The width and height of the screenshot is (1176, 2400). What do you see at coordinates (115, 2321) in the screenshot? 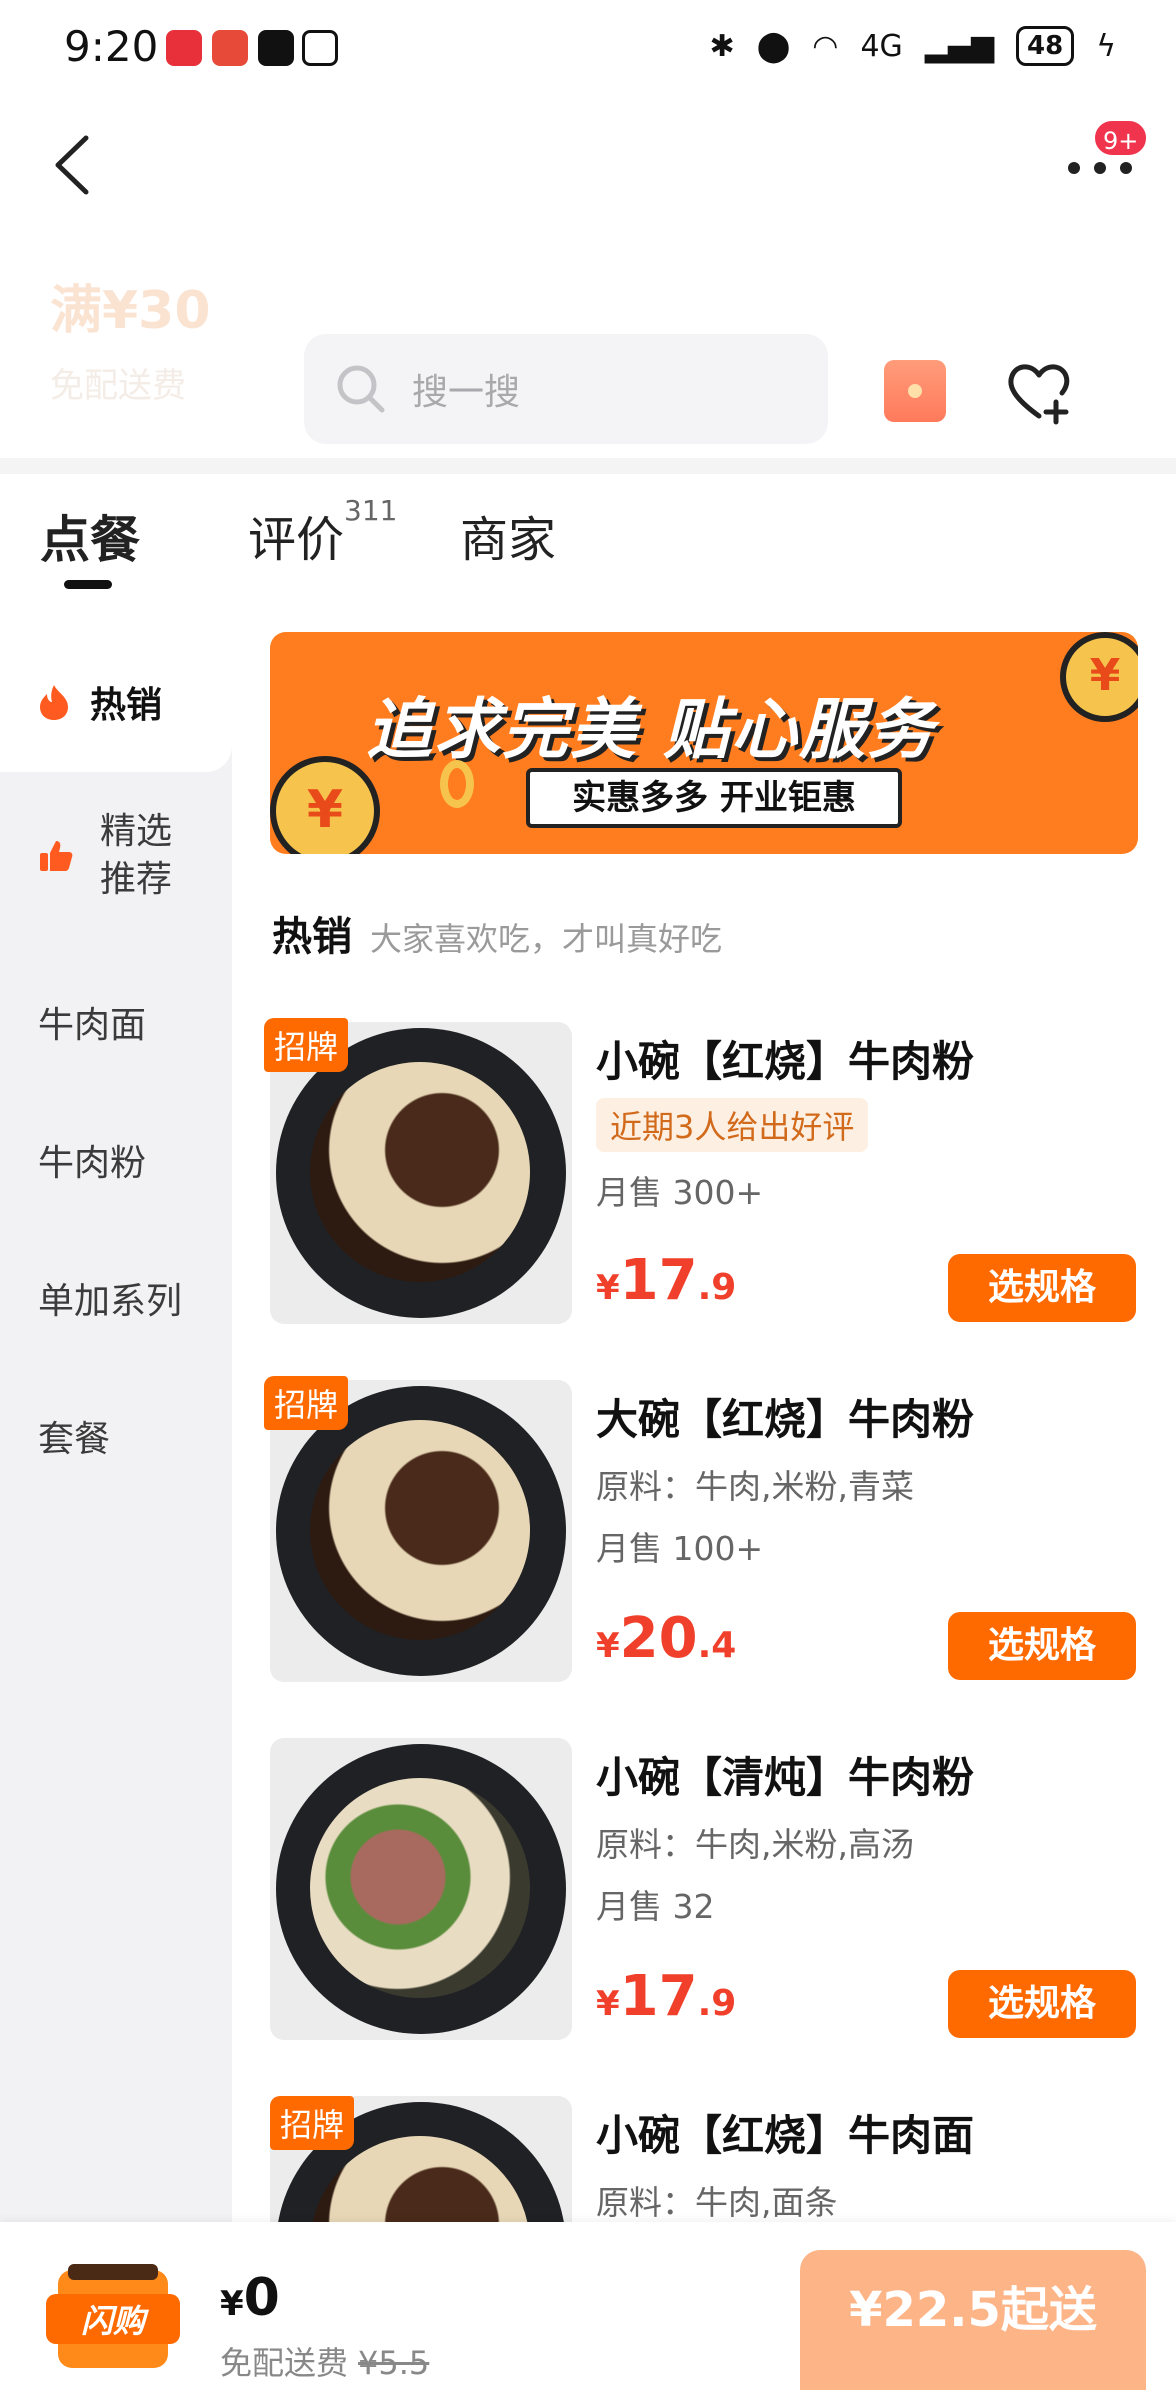
I see `cart-icon-label: 闪购` at bounding box center [115, 2321].